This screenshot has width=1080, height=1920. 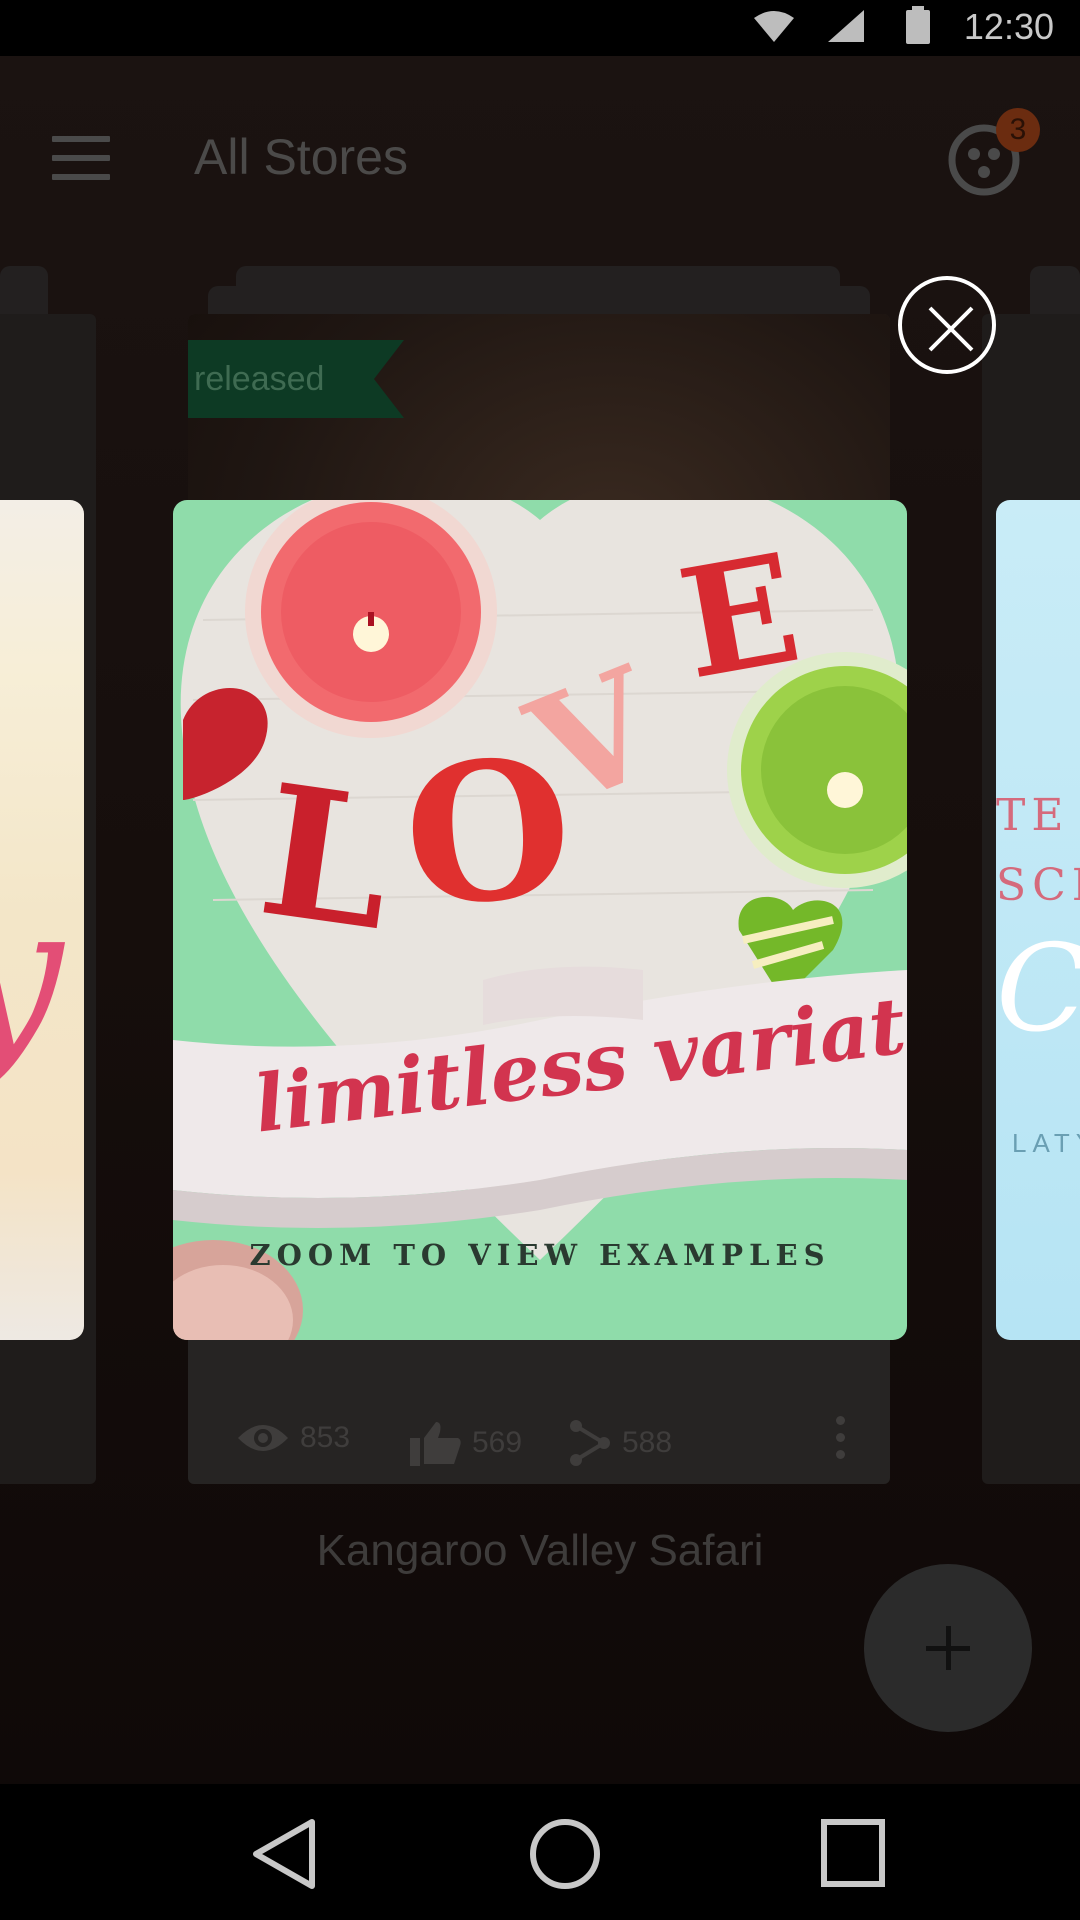 I want to click on status-time: 12:30, so click(x=1008, y=26).